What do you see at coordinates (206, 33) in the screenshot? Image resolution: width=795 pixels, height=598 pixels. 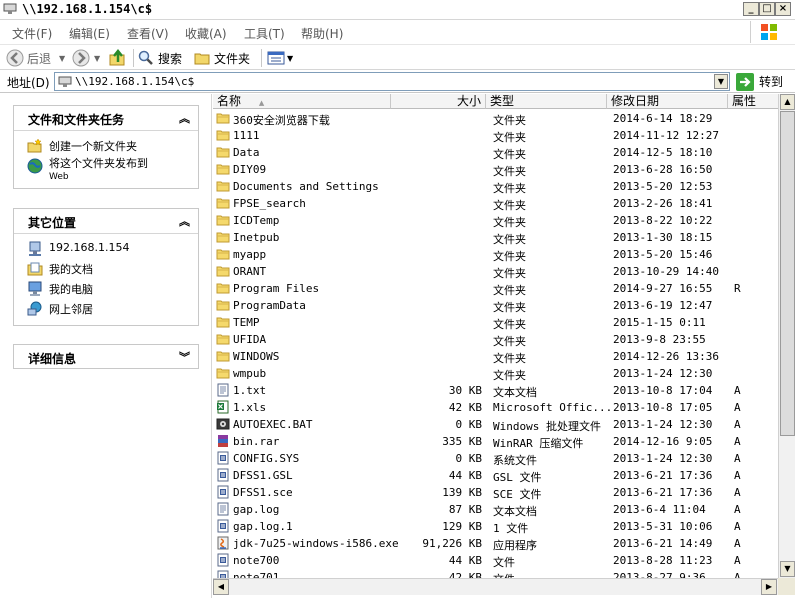 I see `menu-favorites: 收藏(A)` at bounding box center [206, 33].